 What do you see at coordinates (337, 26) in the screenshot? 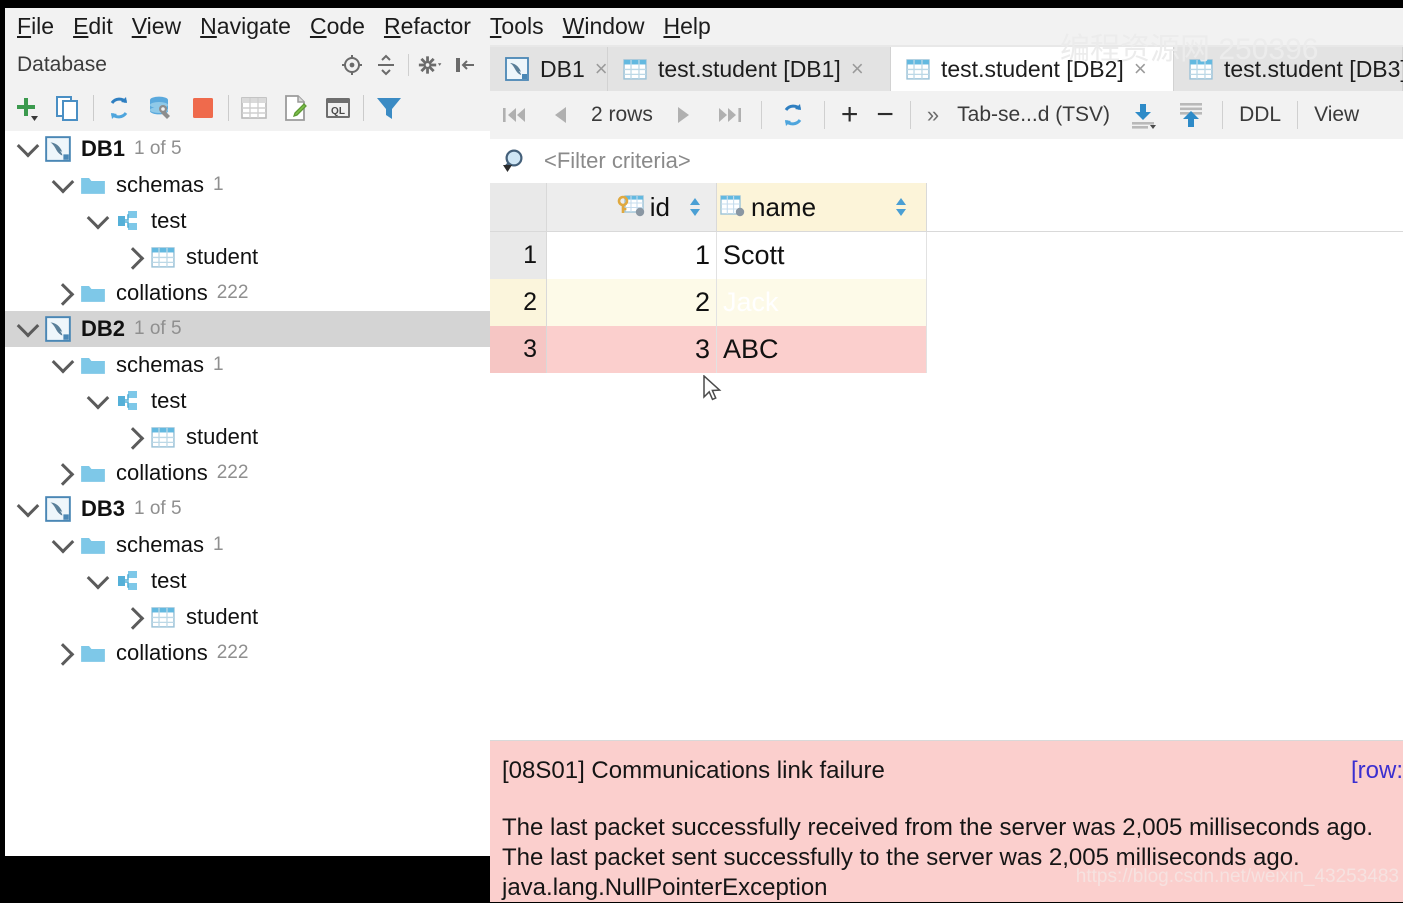
I see `menu-code: Code` at bounding box center [337, 26].